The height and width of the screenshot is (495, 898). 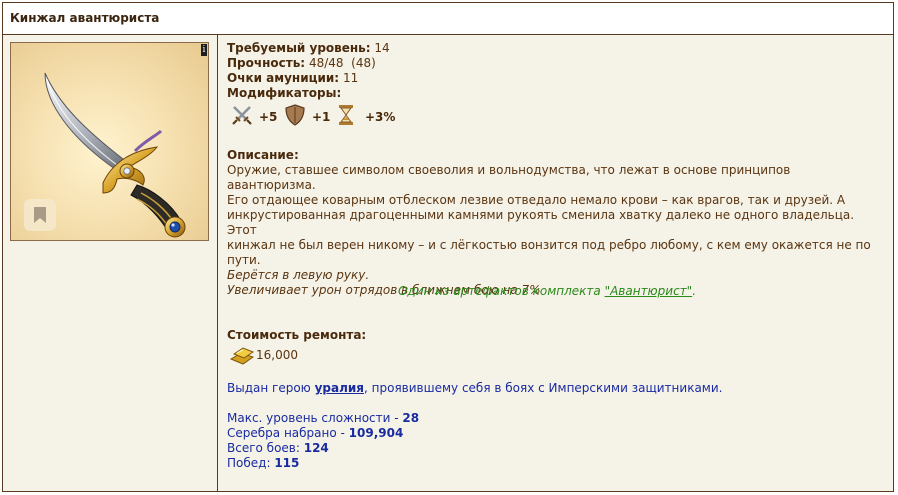 I want to click on silver-collected: Серебра набрано - 109,904, so click(x=315, y=433).